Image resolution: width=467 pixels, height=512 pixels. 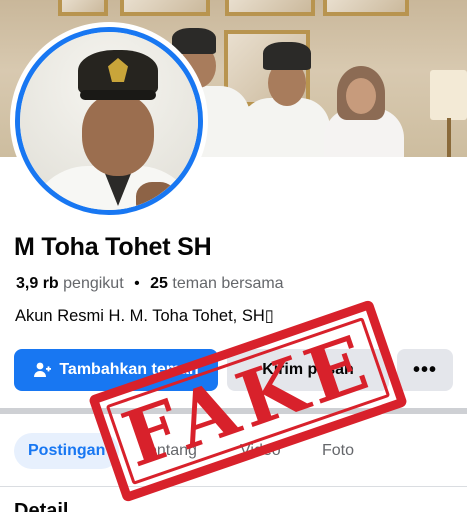 What do you see at coordinates (118, 135) in the screenshot?
I see `face` at bounding box center [118, 135].